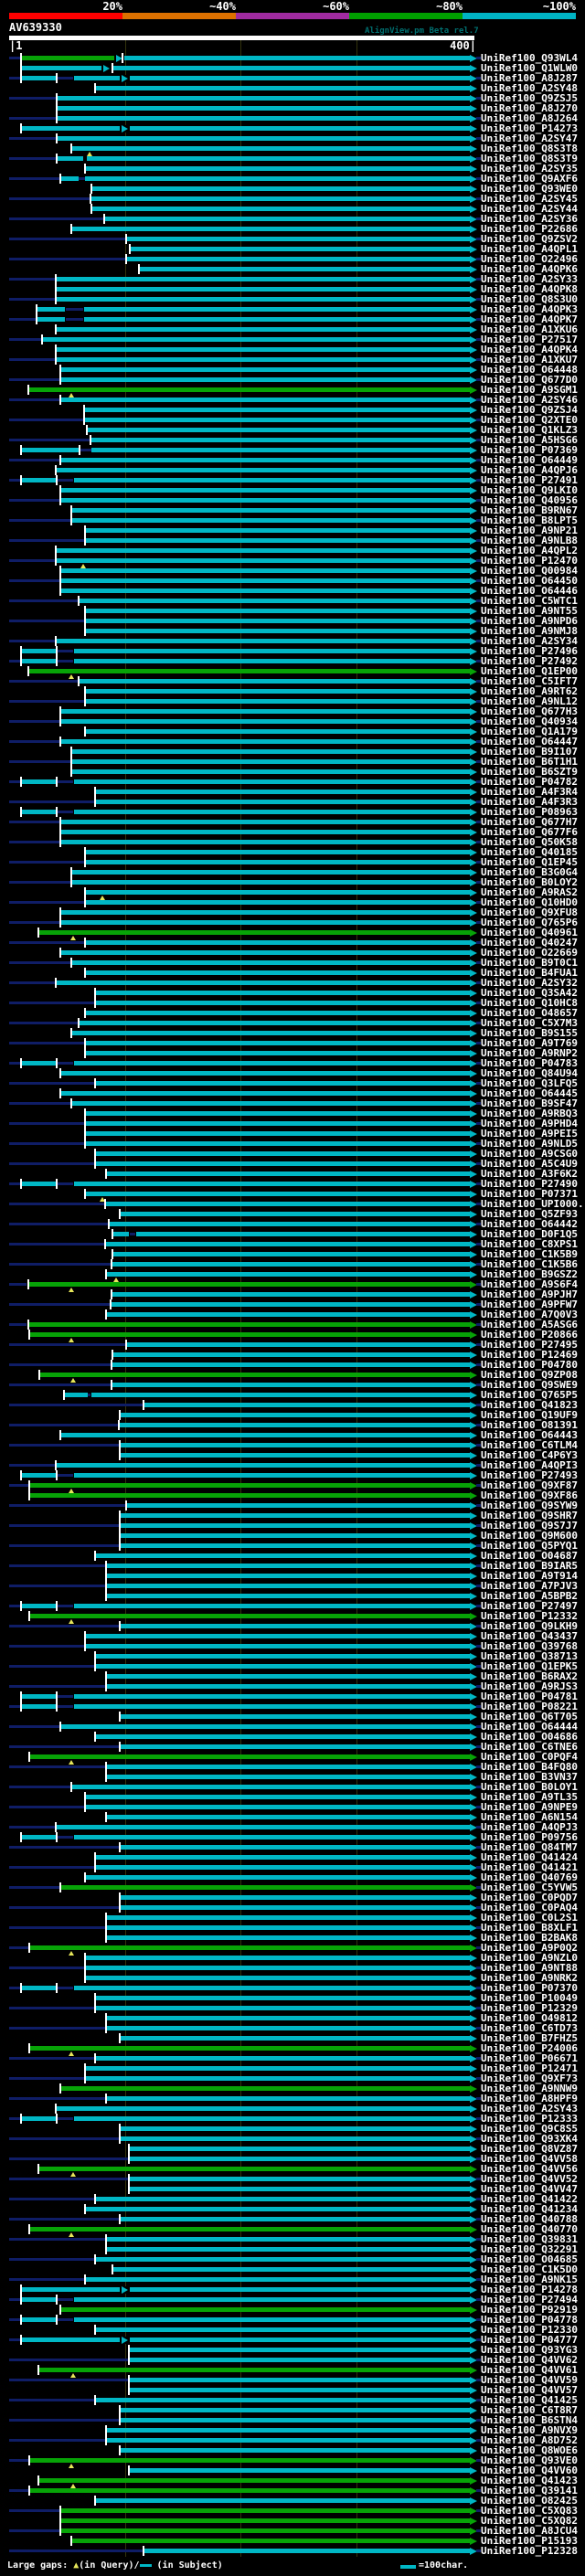  I want to click on subject-label: UniRef100_P12328, so click(530, 2551).